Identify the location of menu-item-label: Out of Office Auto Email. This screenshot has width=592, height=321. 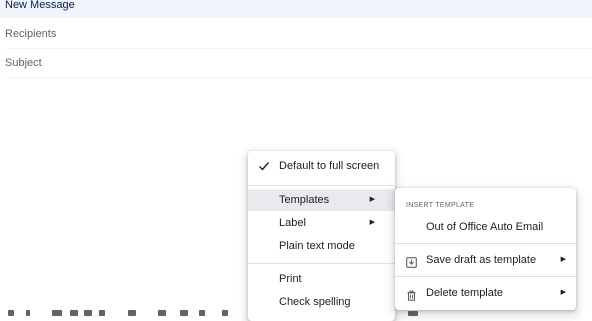
(485, 227).